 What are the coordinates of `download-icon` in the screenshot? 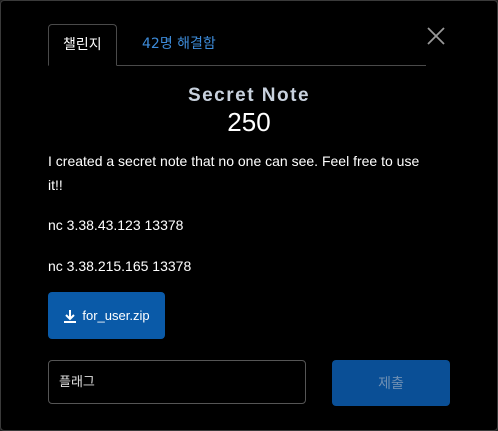 It's located at (70, 316).